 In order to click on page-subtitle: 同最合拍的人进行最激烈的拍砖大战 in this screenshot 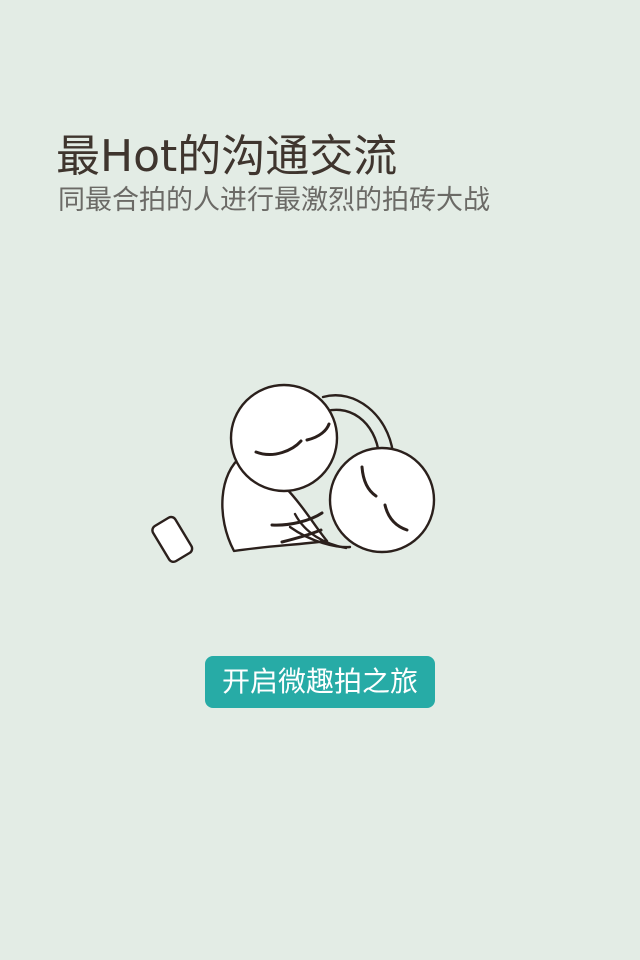, I will do `click(274, 200)`.